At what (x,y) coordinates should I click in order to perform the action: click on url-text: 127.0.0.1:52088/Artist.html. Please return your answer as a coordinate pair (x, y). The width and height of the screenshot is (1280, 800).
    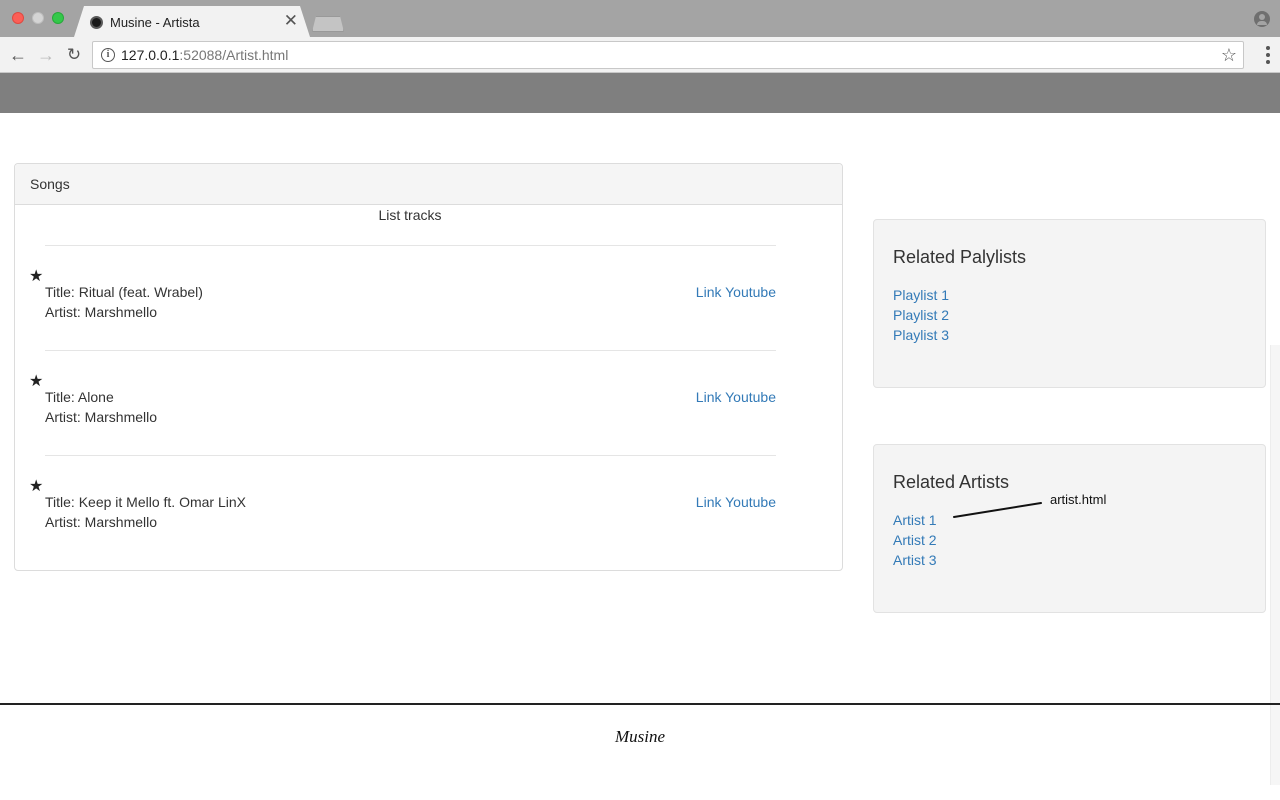
    Looking at the image, I should click on (204, 55).